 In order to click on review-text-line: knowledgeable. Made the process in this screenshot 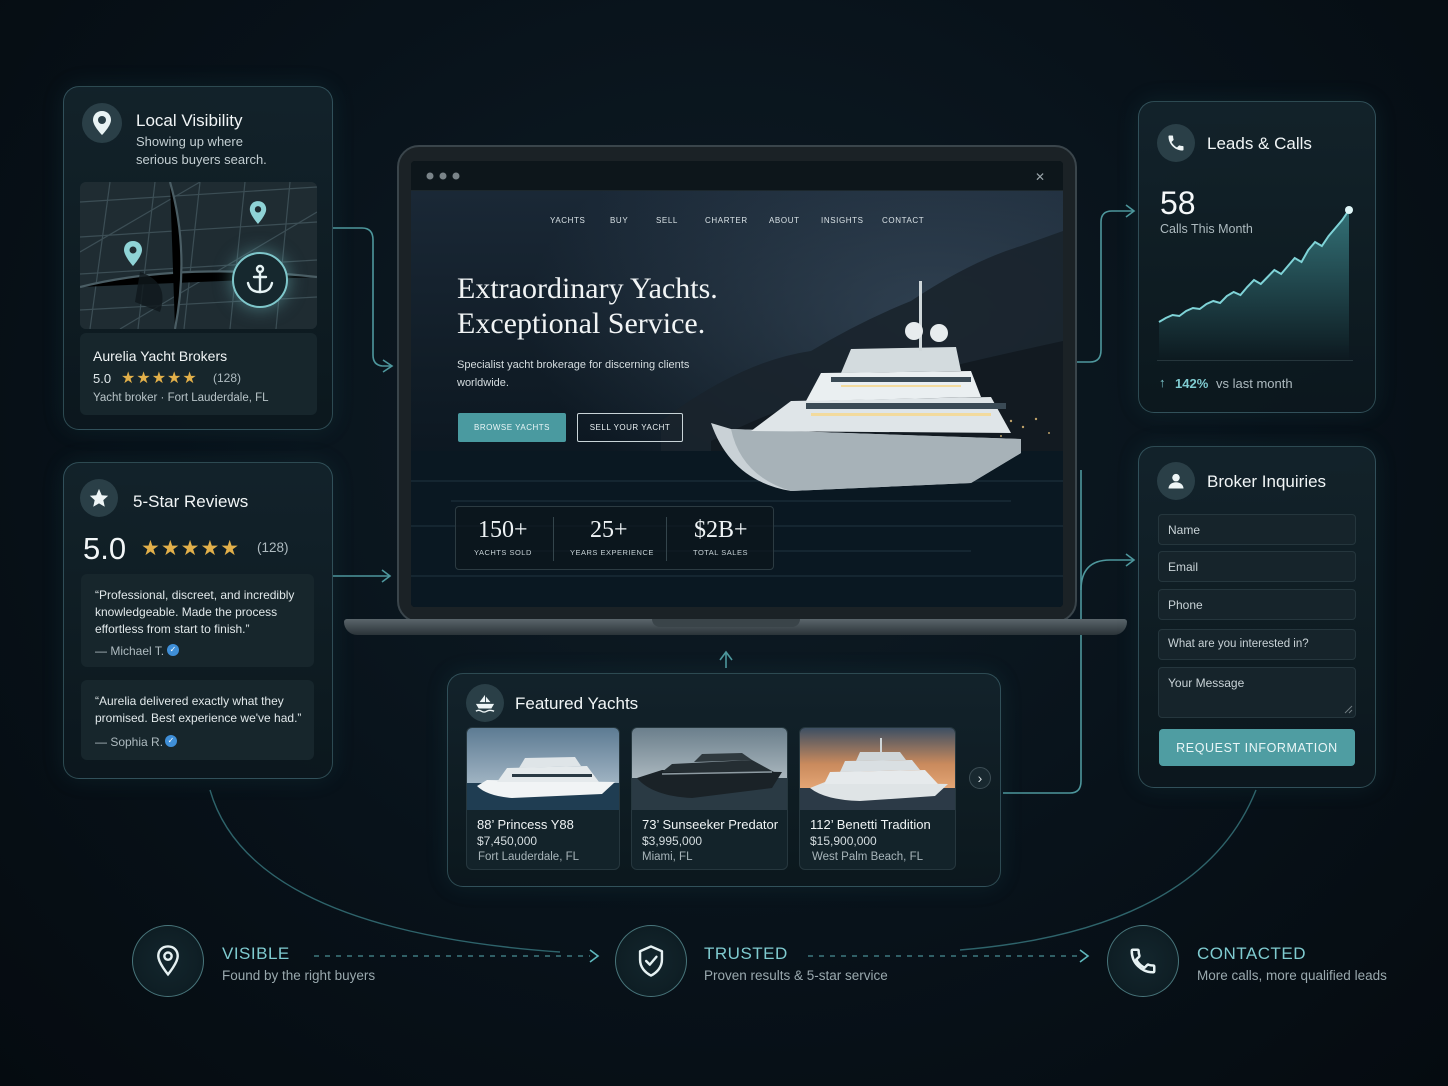, I will do `click(186, 612)`.